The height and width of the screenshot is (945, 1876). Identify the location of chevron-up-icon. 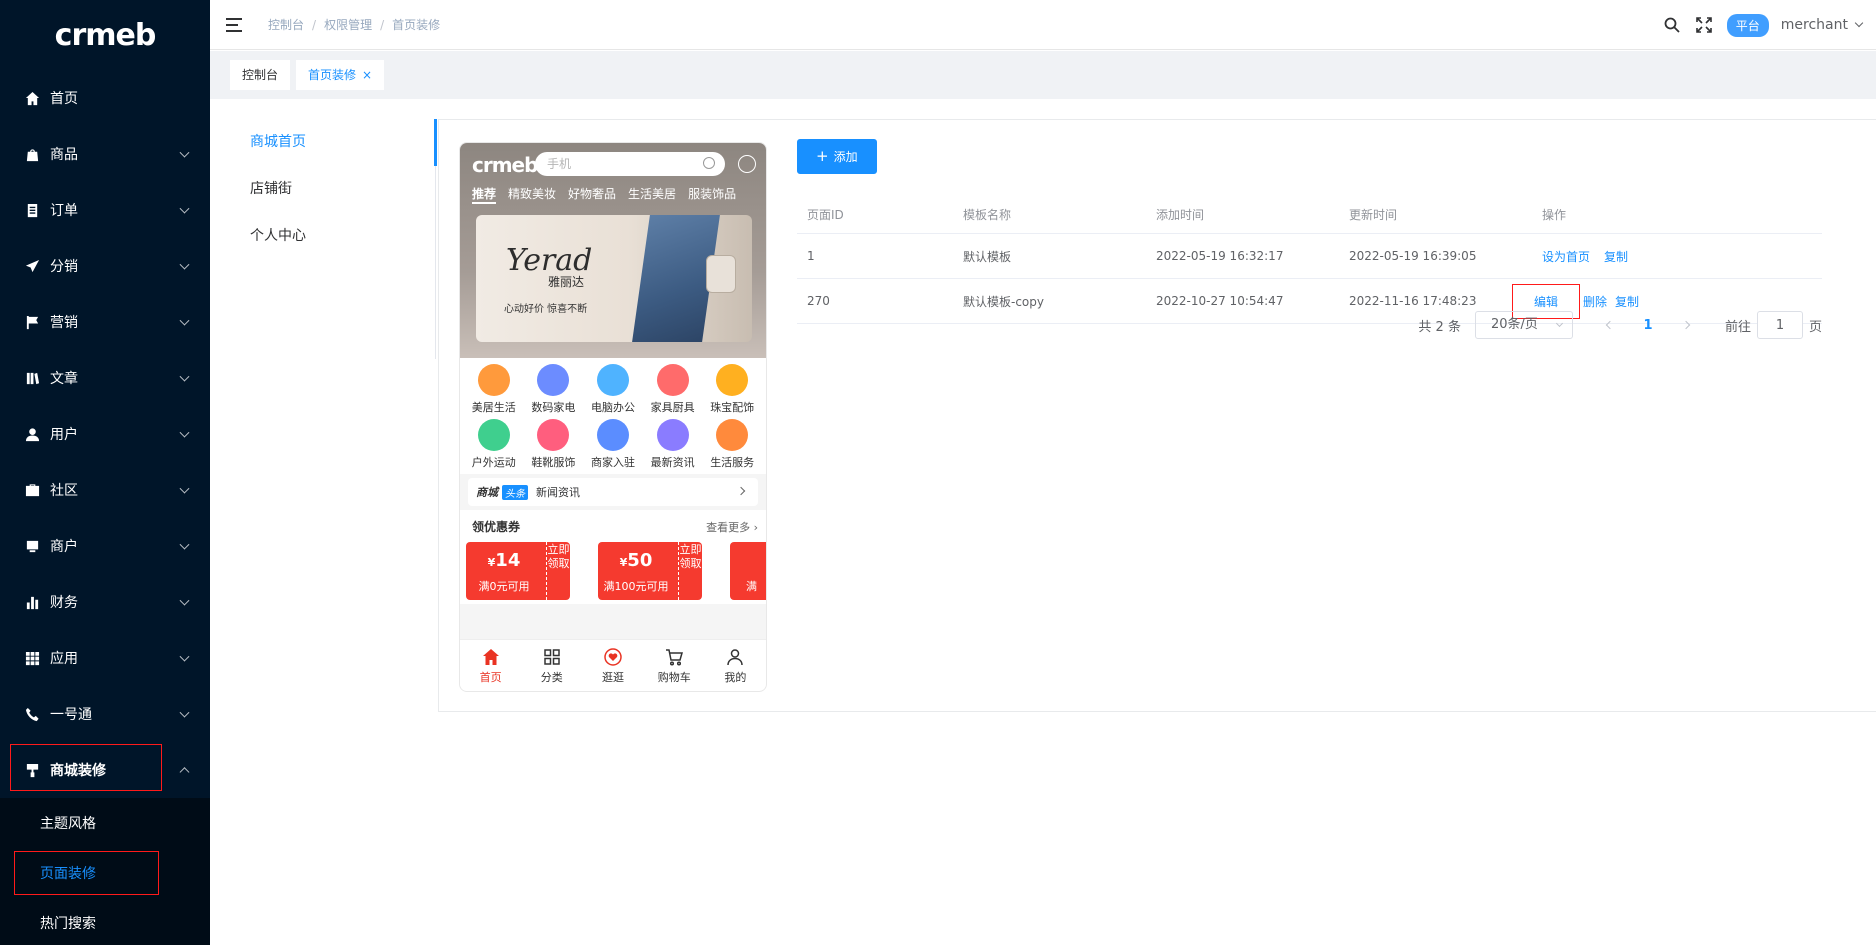
(184, 772).